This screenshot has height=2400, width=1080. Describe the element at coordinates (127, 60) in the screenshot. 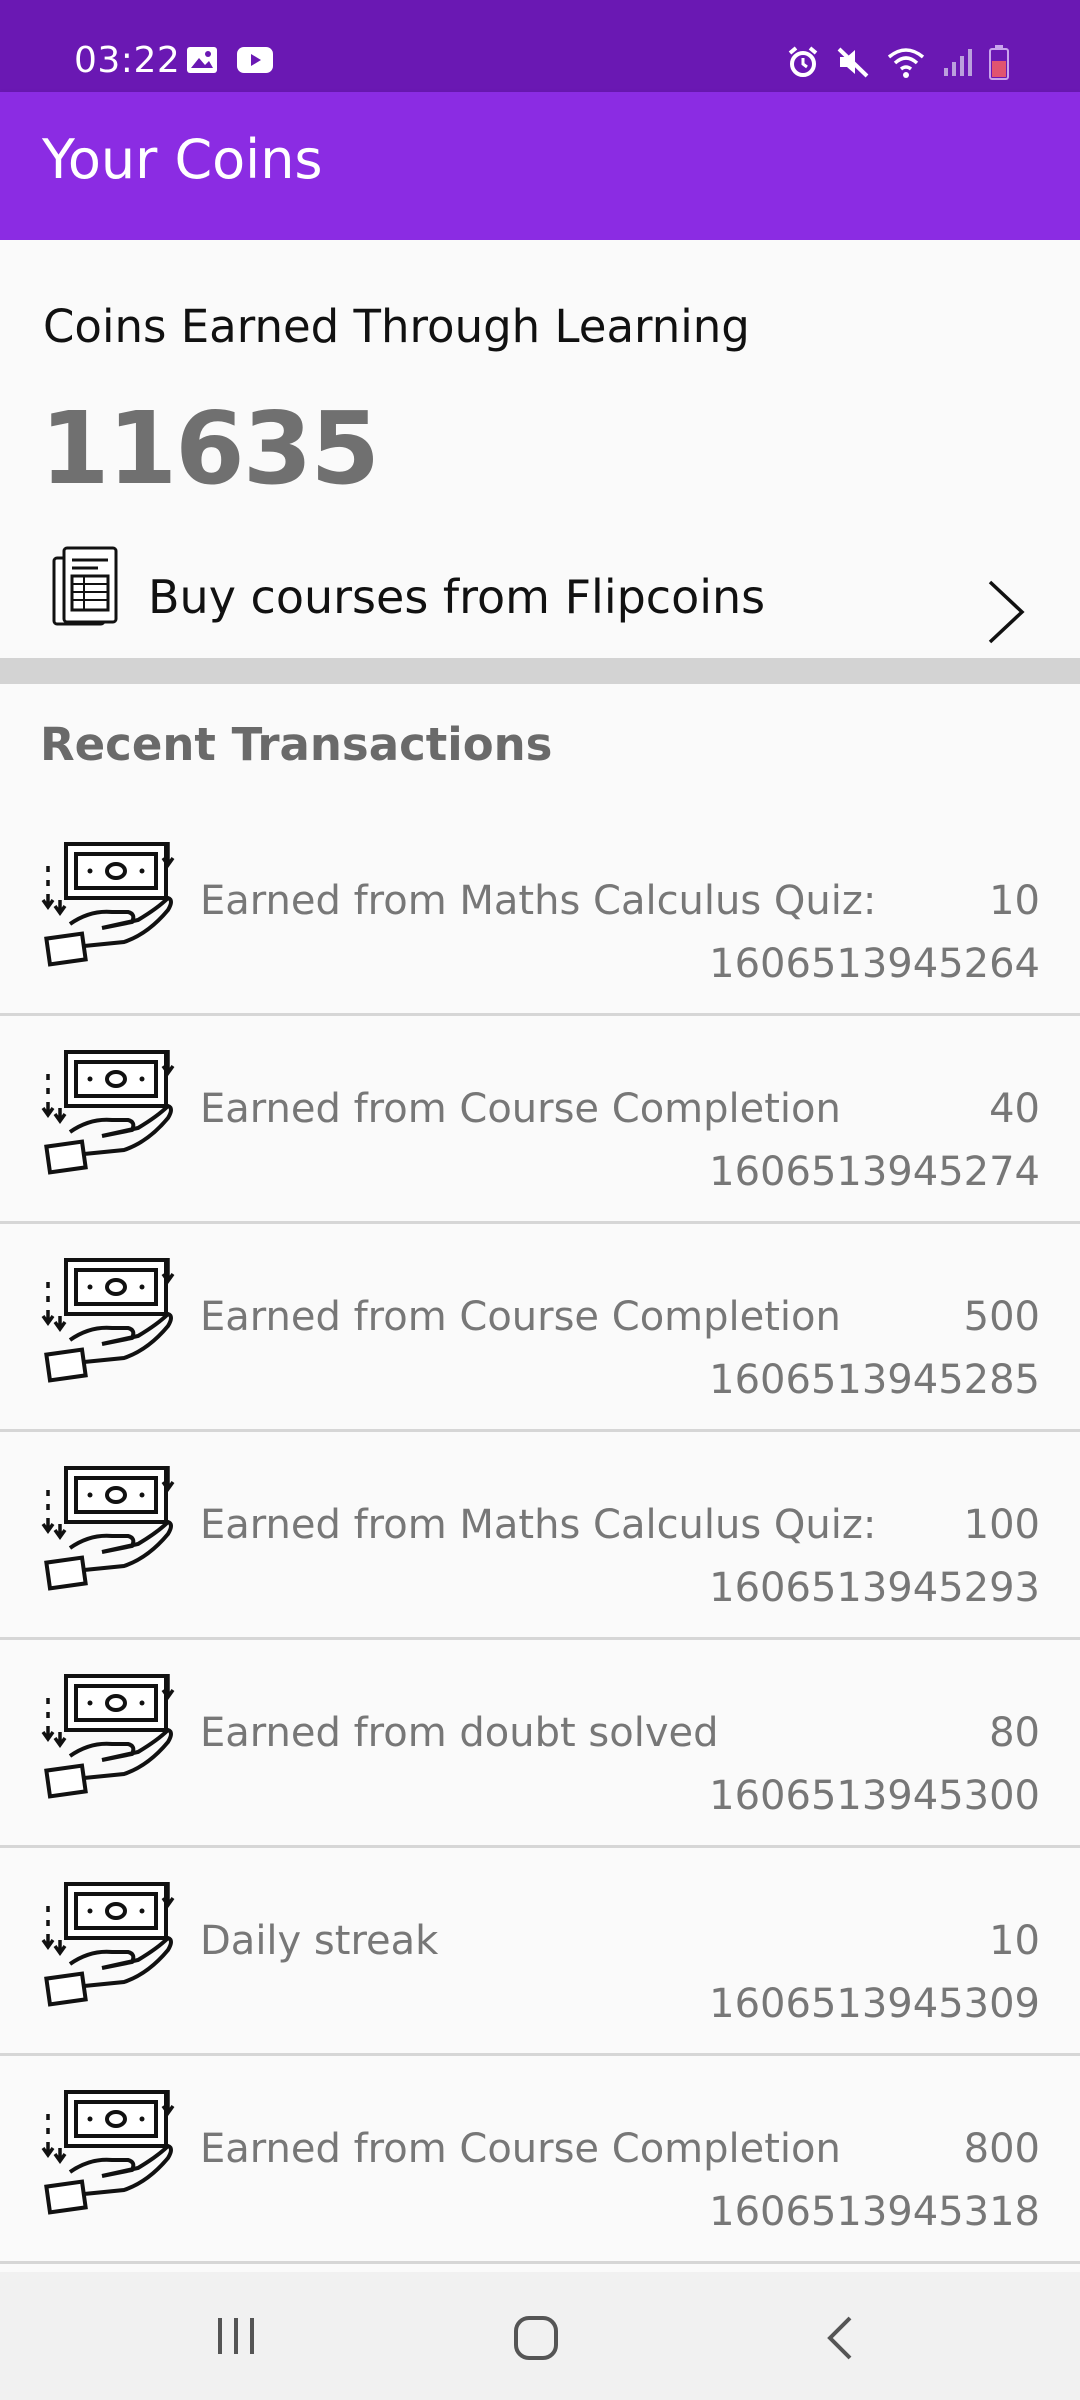

I see `status-time: 03:22` at that location.